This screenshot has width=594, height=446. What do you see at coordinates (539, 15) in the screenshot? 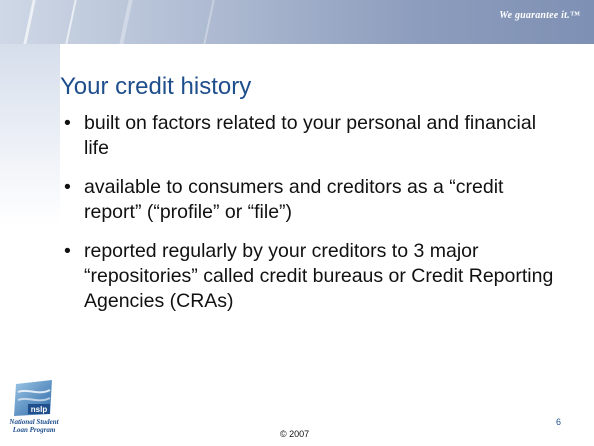
I see `tagline: We guarantee it.™` at bounding box center [539, 15].